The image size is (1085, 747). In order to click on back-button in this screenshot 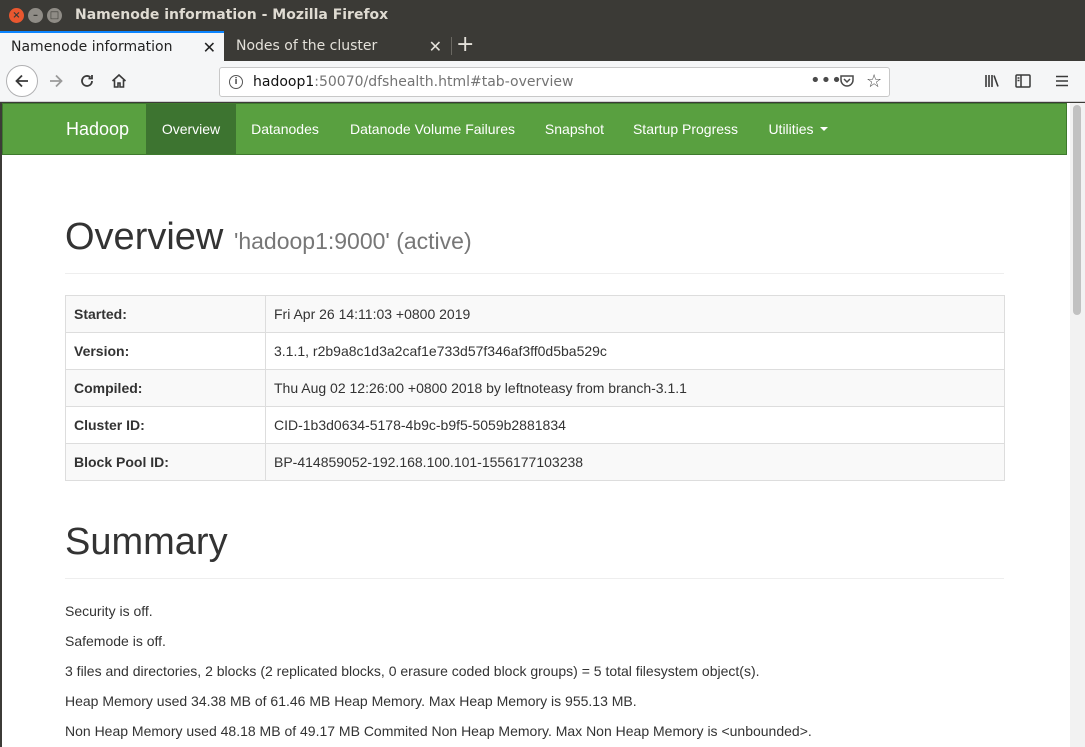, I will do `click(22, 81)`.